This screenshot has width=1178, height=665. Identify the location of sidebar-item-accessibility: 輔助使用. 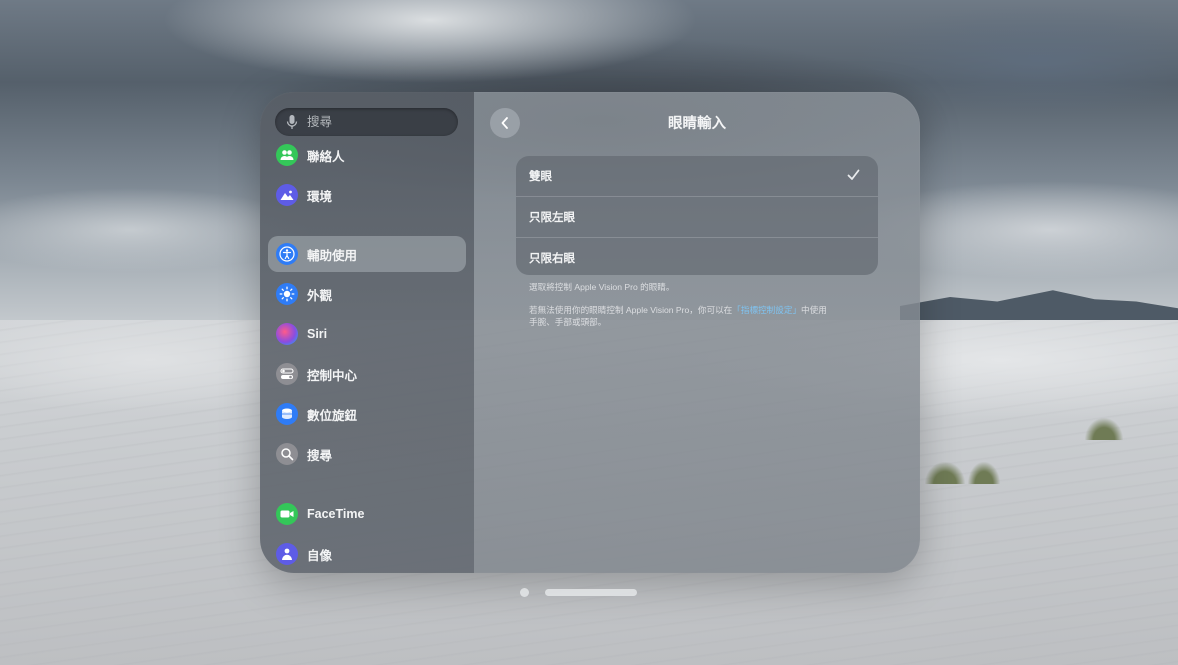
(367, 254).